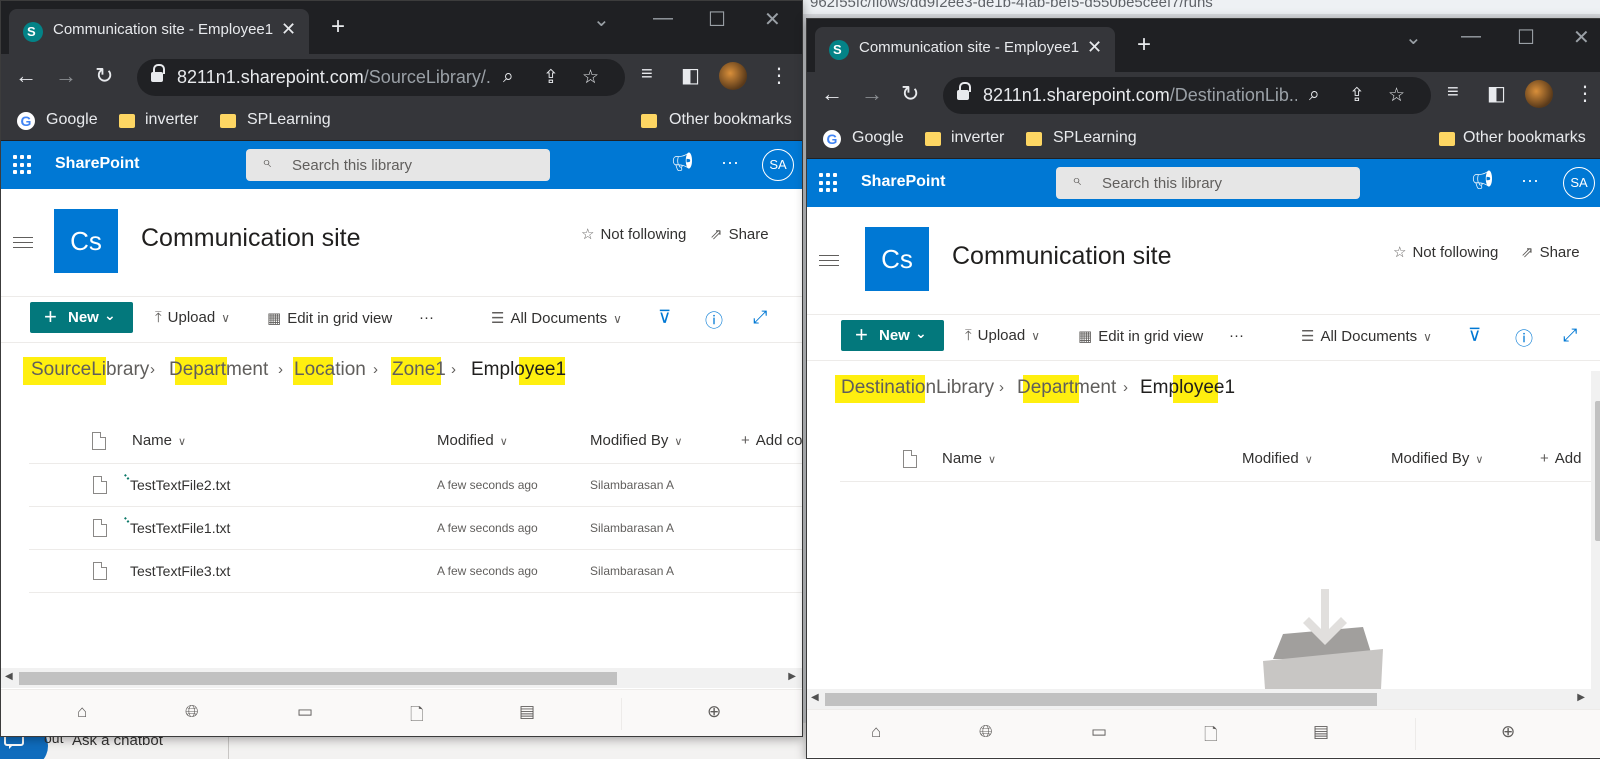  I want to click on forward-icon: →, so click(872, 94).